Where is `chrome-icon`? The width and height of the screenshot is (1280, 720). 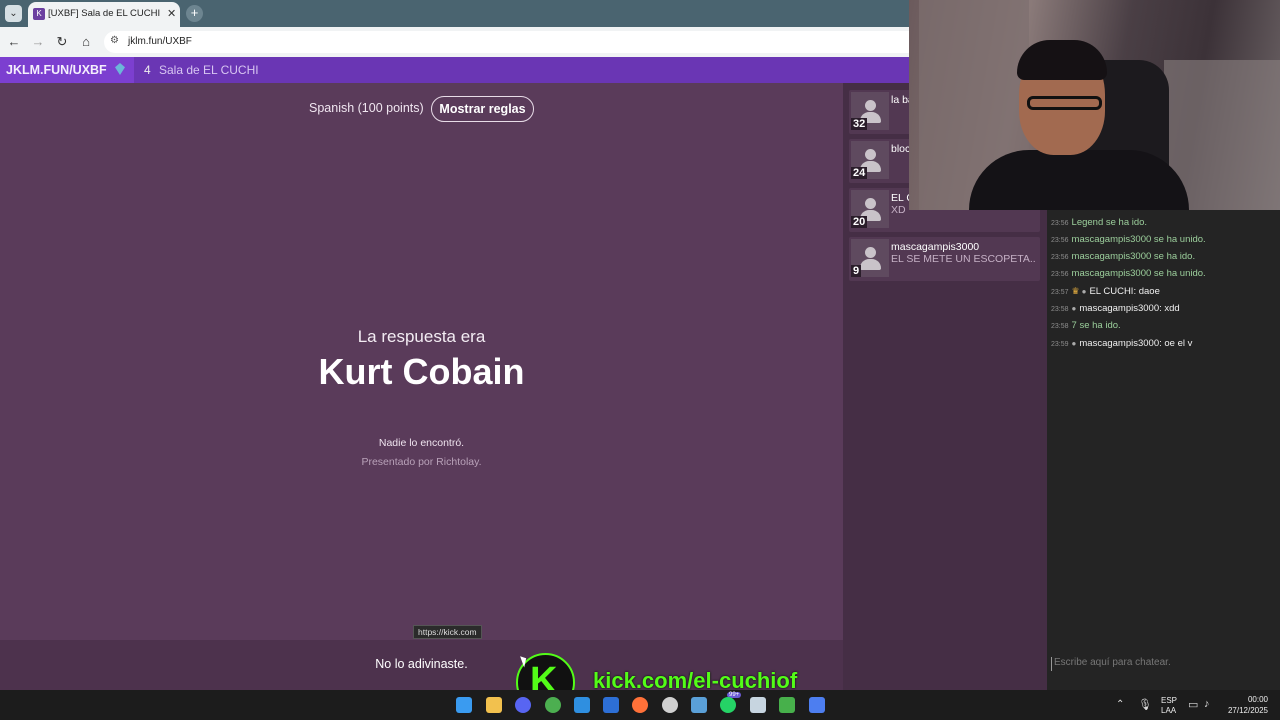
chrome-icon is located at coordinates (553, 705).